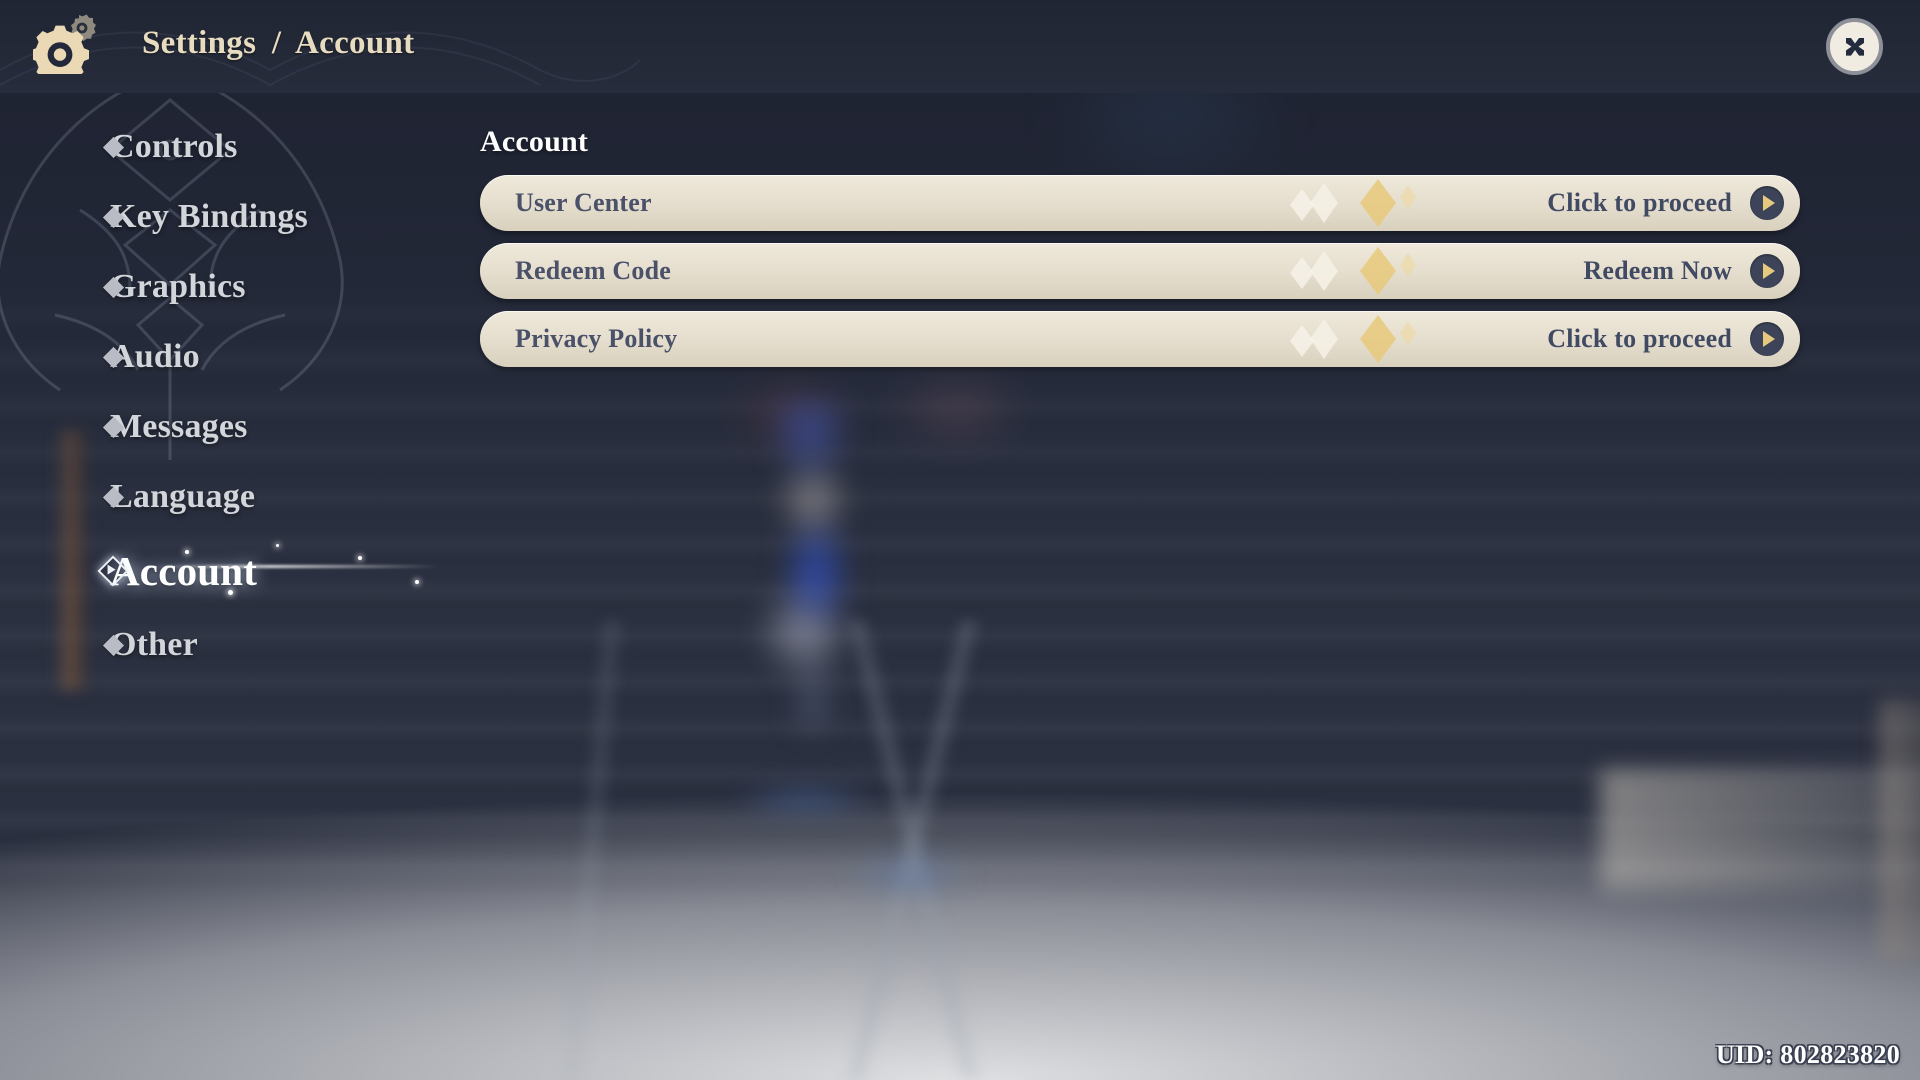 Image resolution: width=1920 pixels, height=1080 pixels. Describe the element at coordinates (220, 357) in the screenshot. I see `sidebar-item-audio: Audio` at that location.